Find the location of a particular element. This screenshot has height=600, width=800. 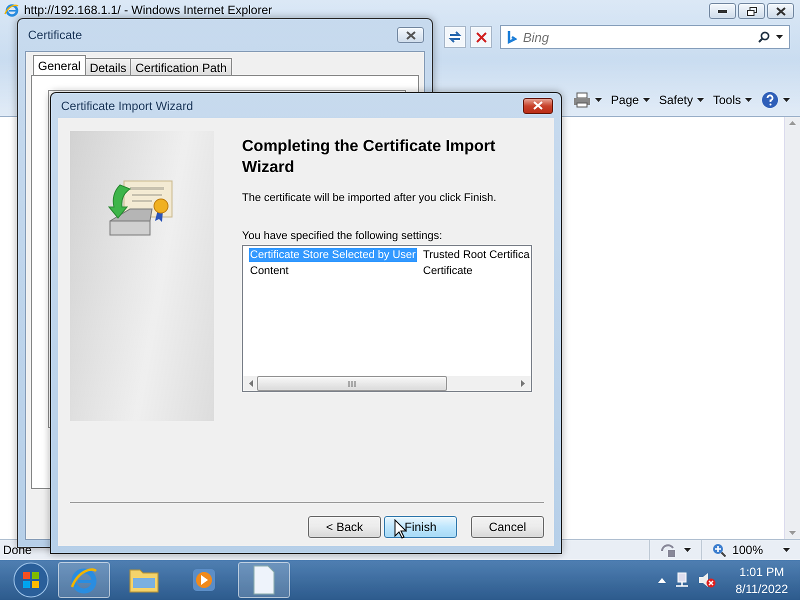

dialog-button: Cancel is located at coordinates (507, 527).